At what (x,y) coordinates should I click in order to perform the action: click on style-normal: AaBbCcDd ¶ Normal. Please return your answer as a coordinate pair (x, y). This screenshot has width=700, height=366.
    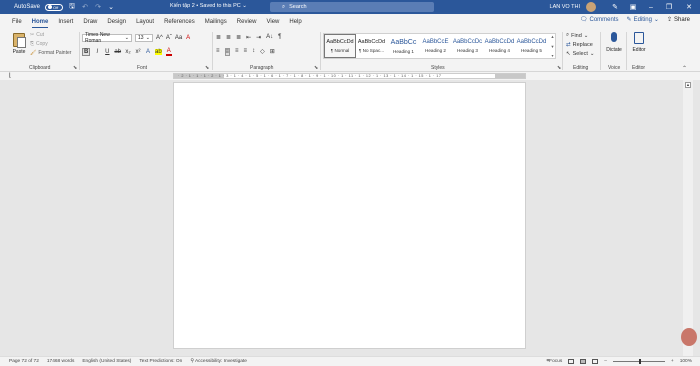
    Looking at the image, I should click on (340, 46).